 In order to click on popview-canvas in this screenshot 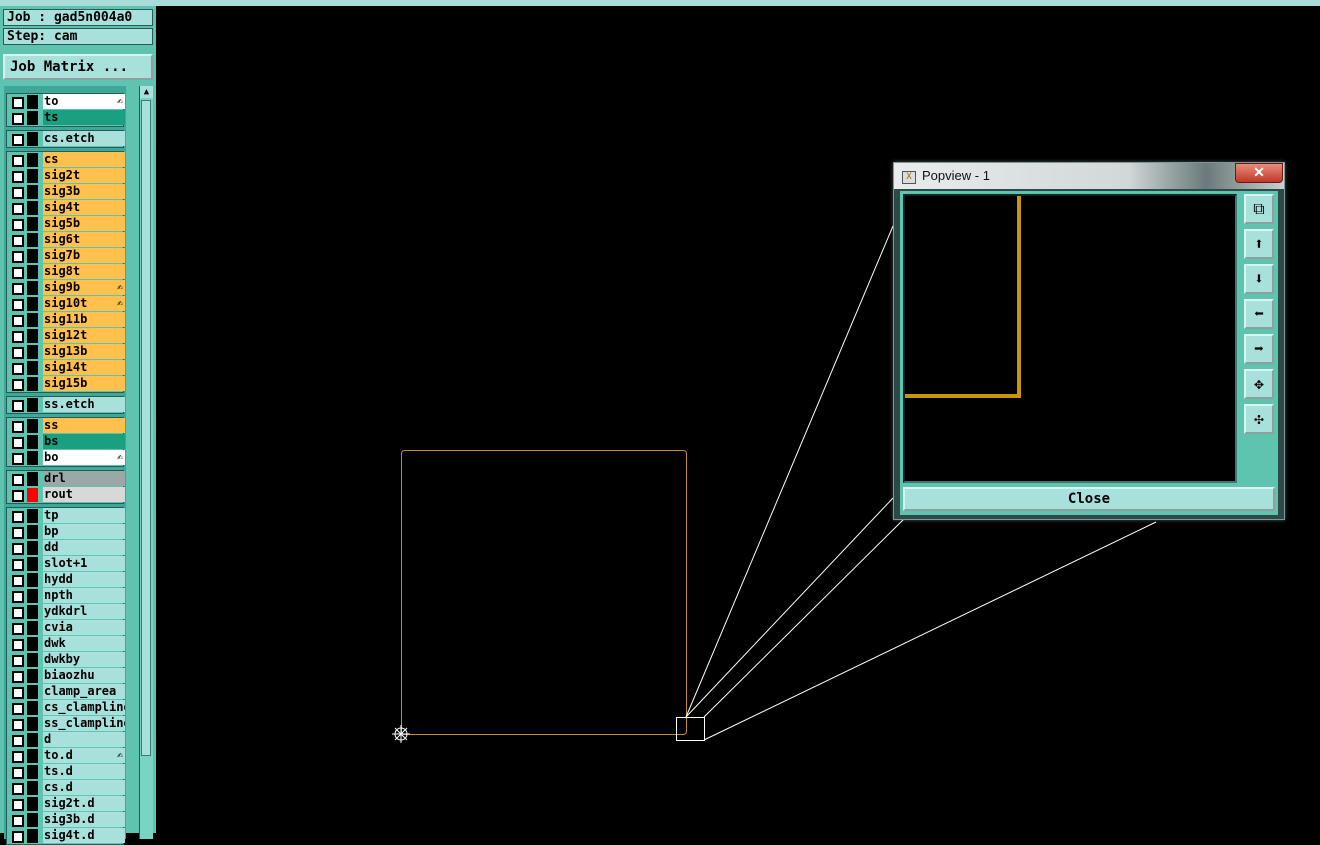, I will do `click(1070, 338)`.